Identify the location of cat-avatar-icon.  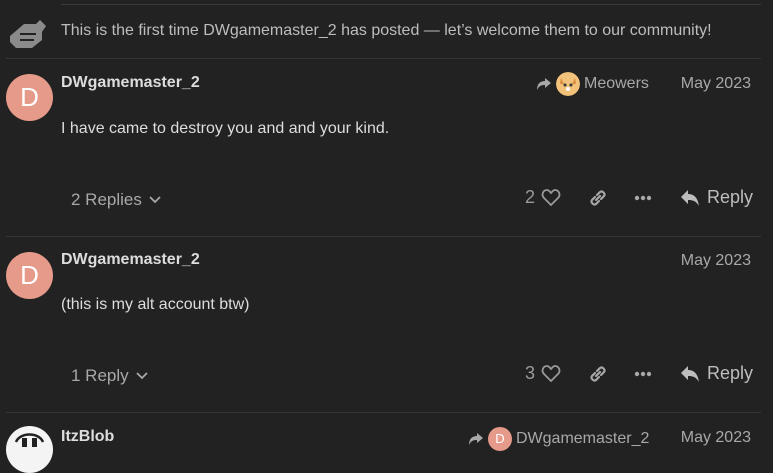
(568, 84).